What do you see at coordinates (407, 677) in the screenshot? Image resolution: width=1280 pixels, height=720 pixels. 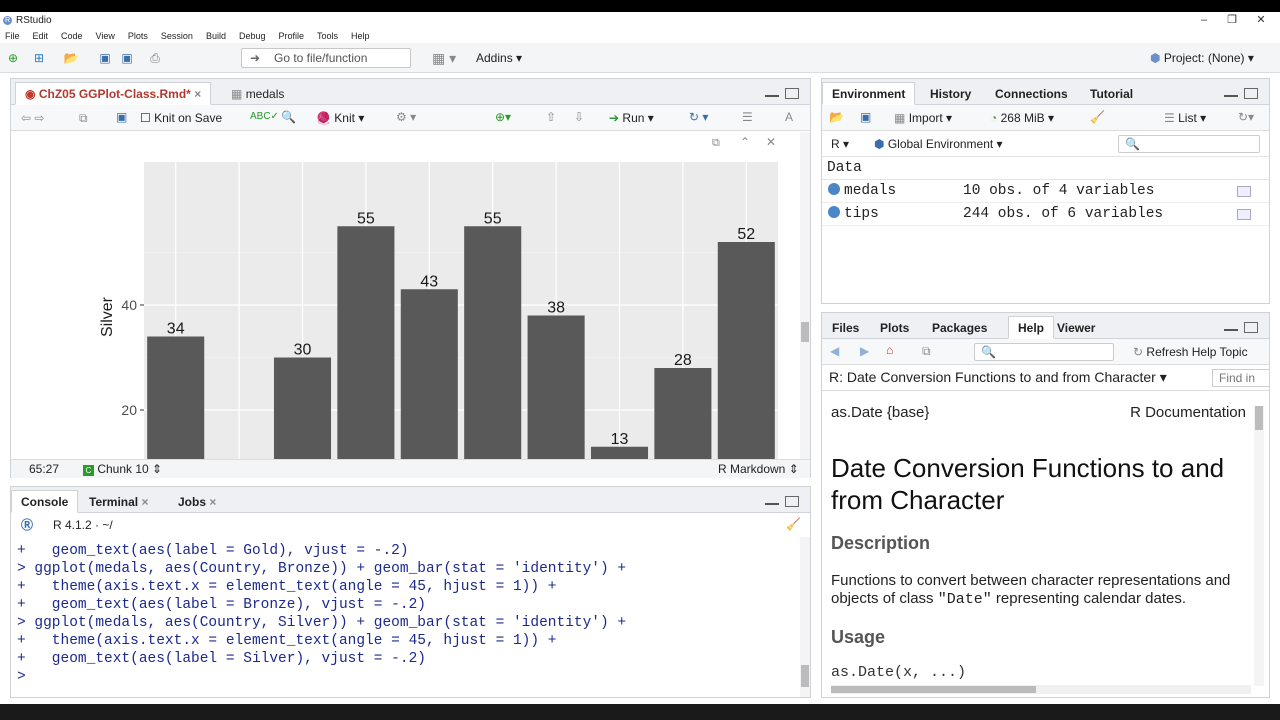 I see `console-prompt: >` at bounding box center [407, 677].